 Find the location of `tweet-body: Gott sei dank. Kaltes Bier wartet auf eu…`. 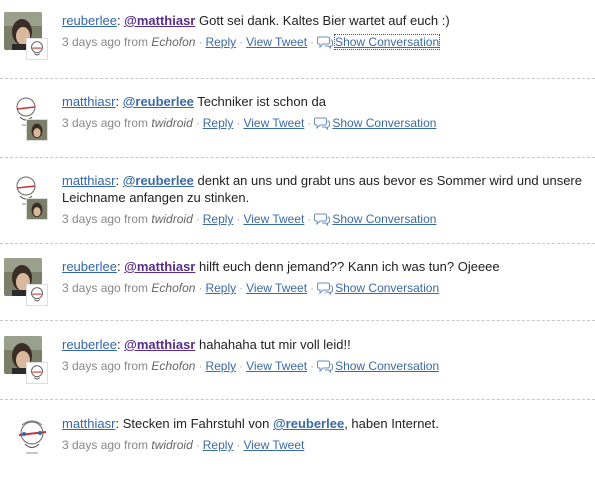

tweet-body: Gott sei dank. Kaltes Bier wartet auf eu… is located at coordinates (322, 20).